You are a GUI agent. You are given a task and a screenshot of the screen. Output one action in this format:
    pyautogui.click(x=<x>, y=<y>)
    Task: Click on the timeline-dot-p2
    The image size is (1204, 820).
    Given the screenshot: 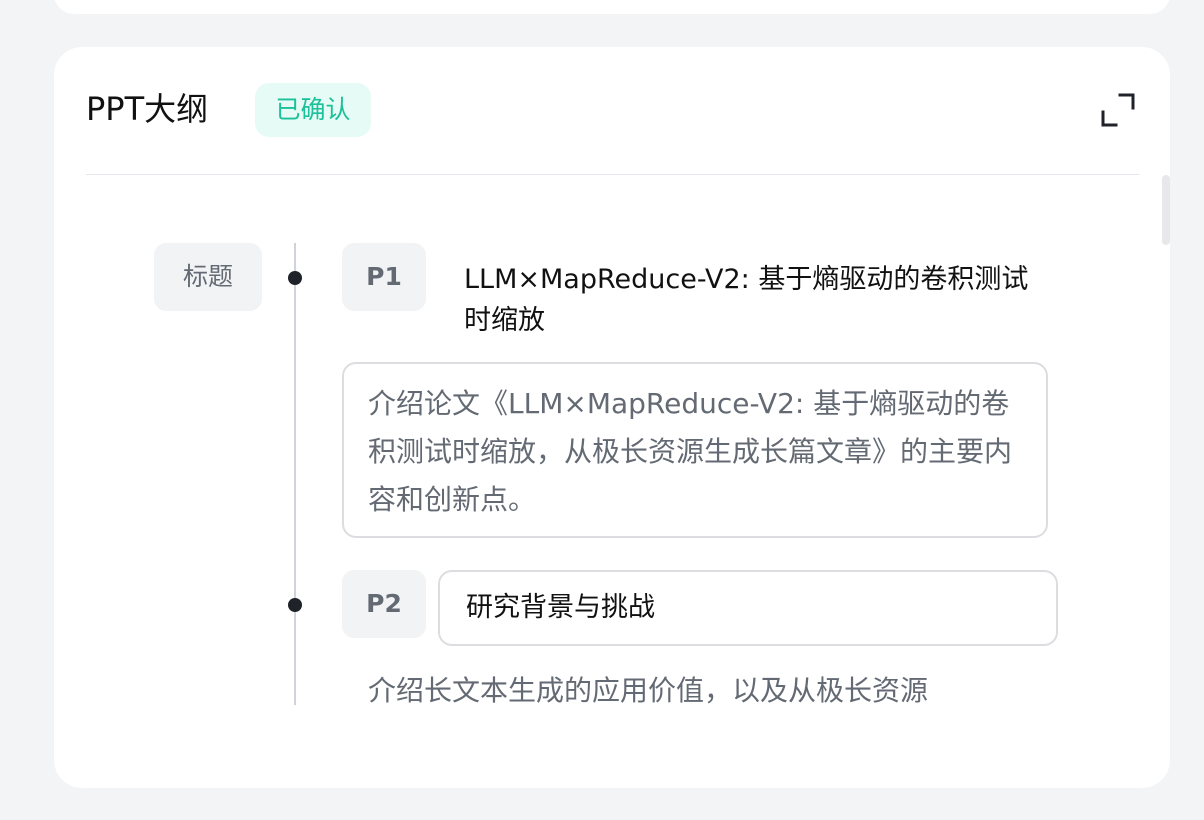 What is the action you would take?
    pyautogui.click(x=295, y=605)
    